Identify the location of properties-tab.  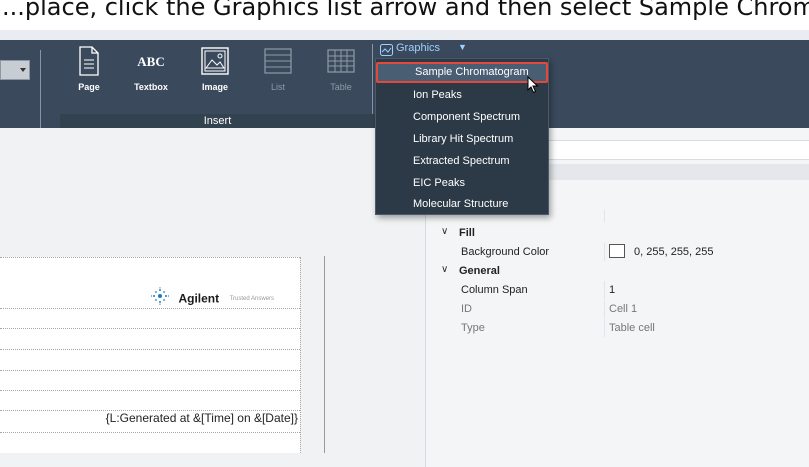
(677, 172).